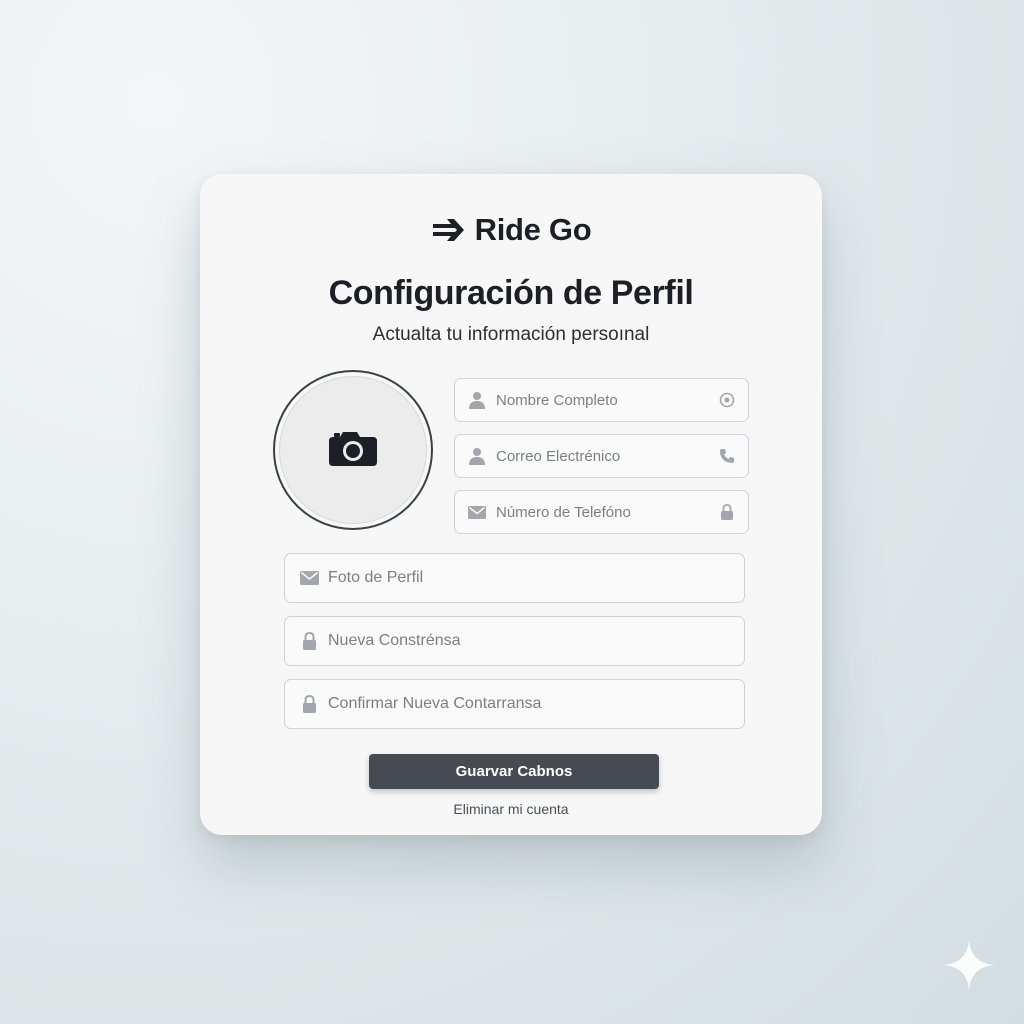 The image size is (1024, 1024). I want to click on info-circle-icon, so click(727, 400).